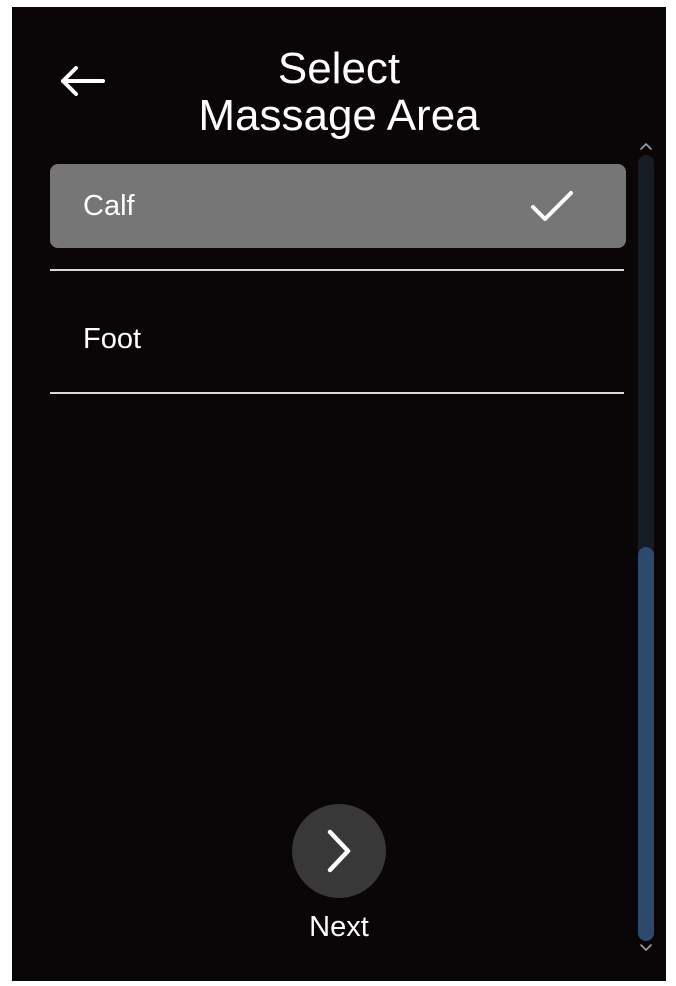 The image size is (676, 986). Describe the element at coordinates (112, 338) in the screenshot. I see `area-item-label: Foot` at that location.